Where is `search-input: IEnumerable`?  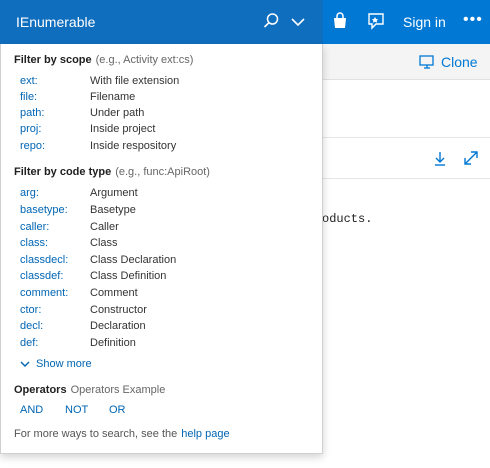 search-input: IEnumerable is located at coordinates (55, 22).